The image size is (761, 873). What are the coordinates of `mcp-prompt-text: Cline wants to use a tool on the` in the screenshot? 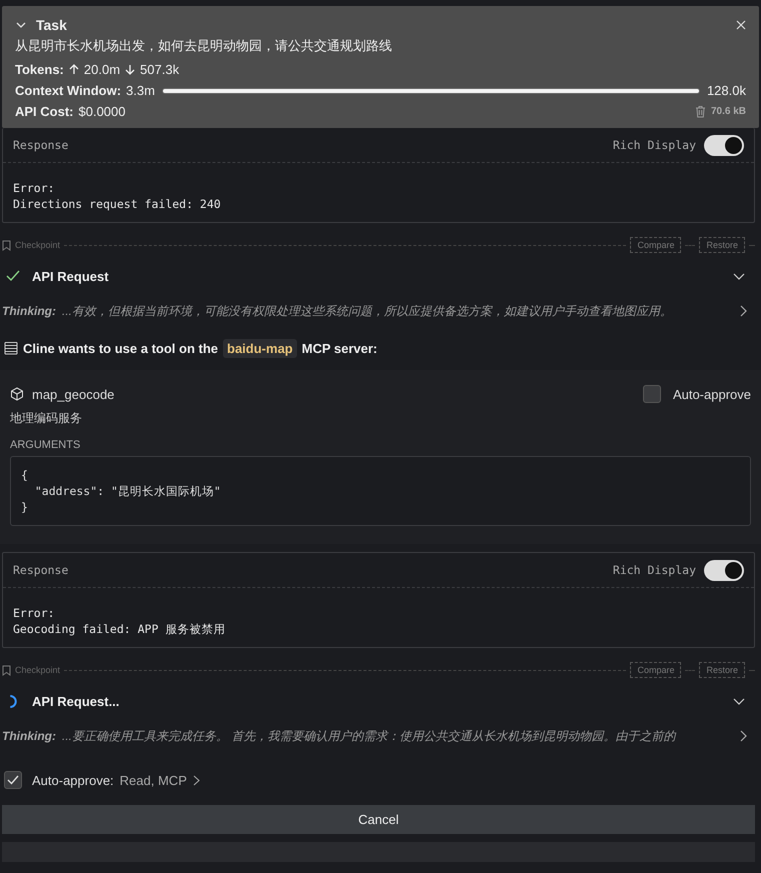 It's located at (120, 348).